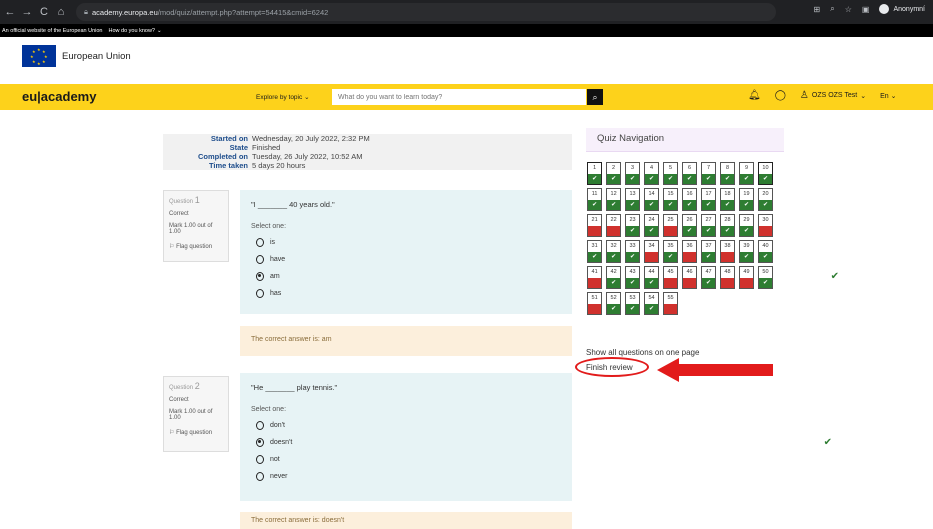 The width and height of the screenshot is (933, 529). I want to click on eu-flag-logo: ★ ★ ★ ★ ★ ★ ★ ★, so click(39, 56).